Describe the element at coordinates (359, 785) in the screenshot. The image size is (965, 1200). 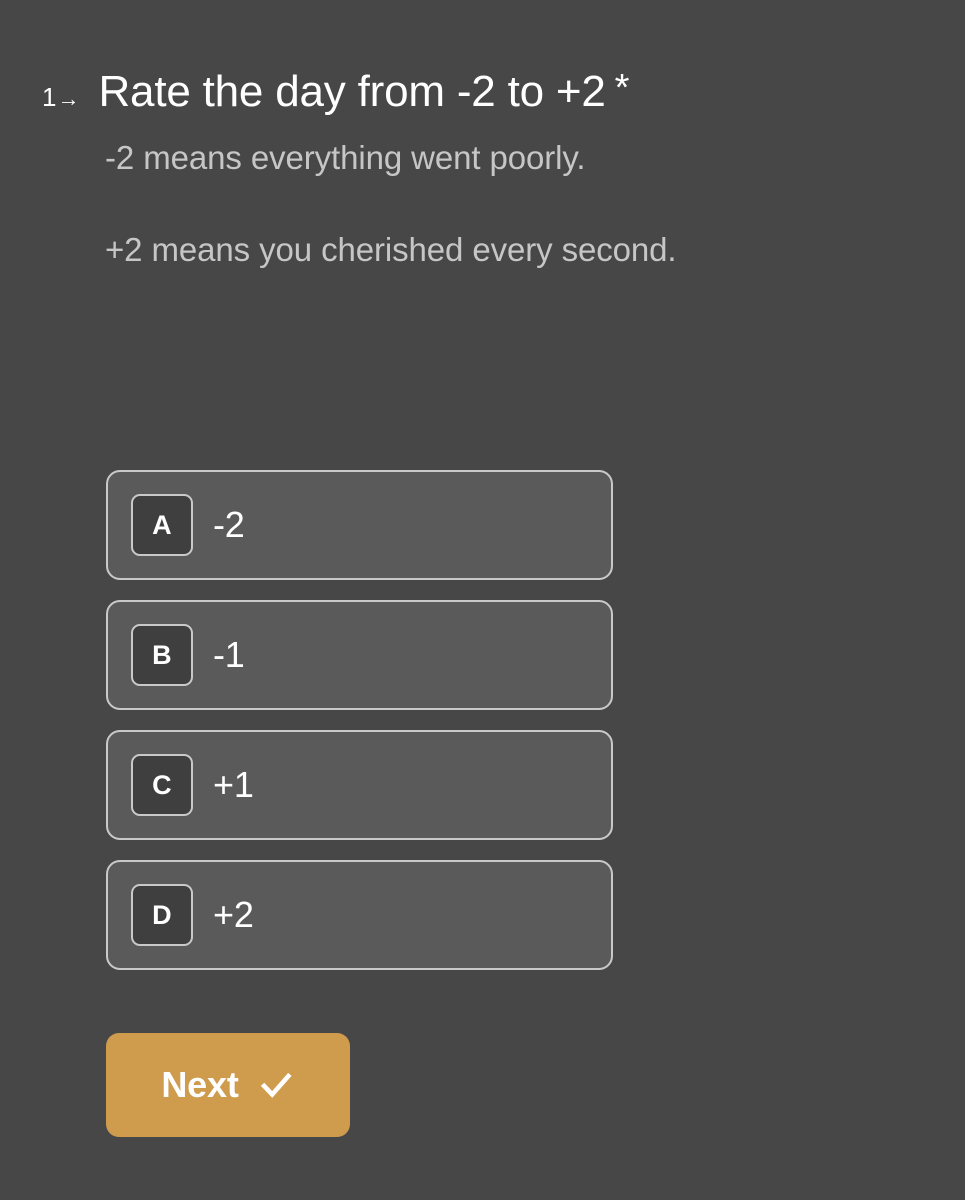
I see `option-c: C +1` at that location.